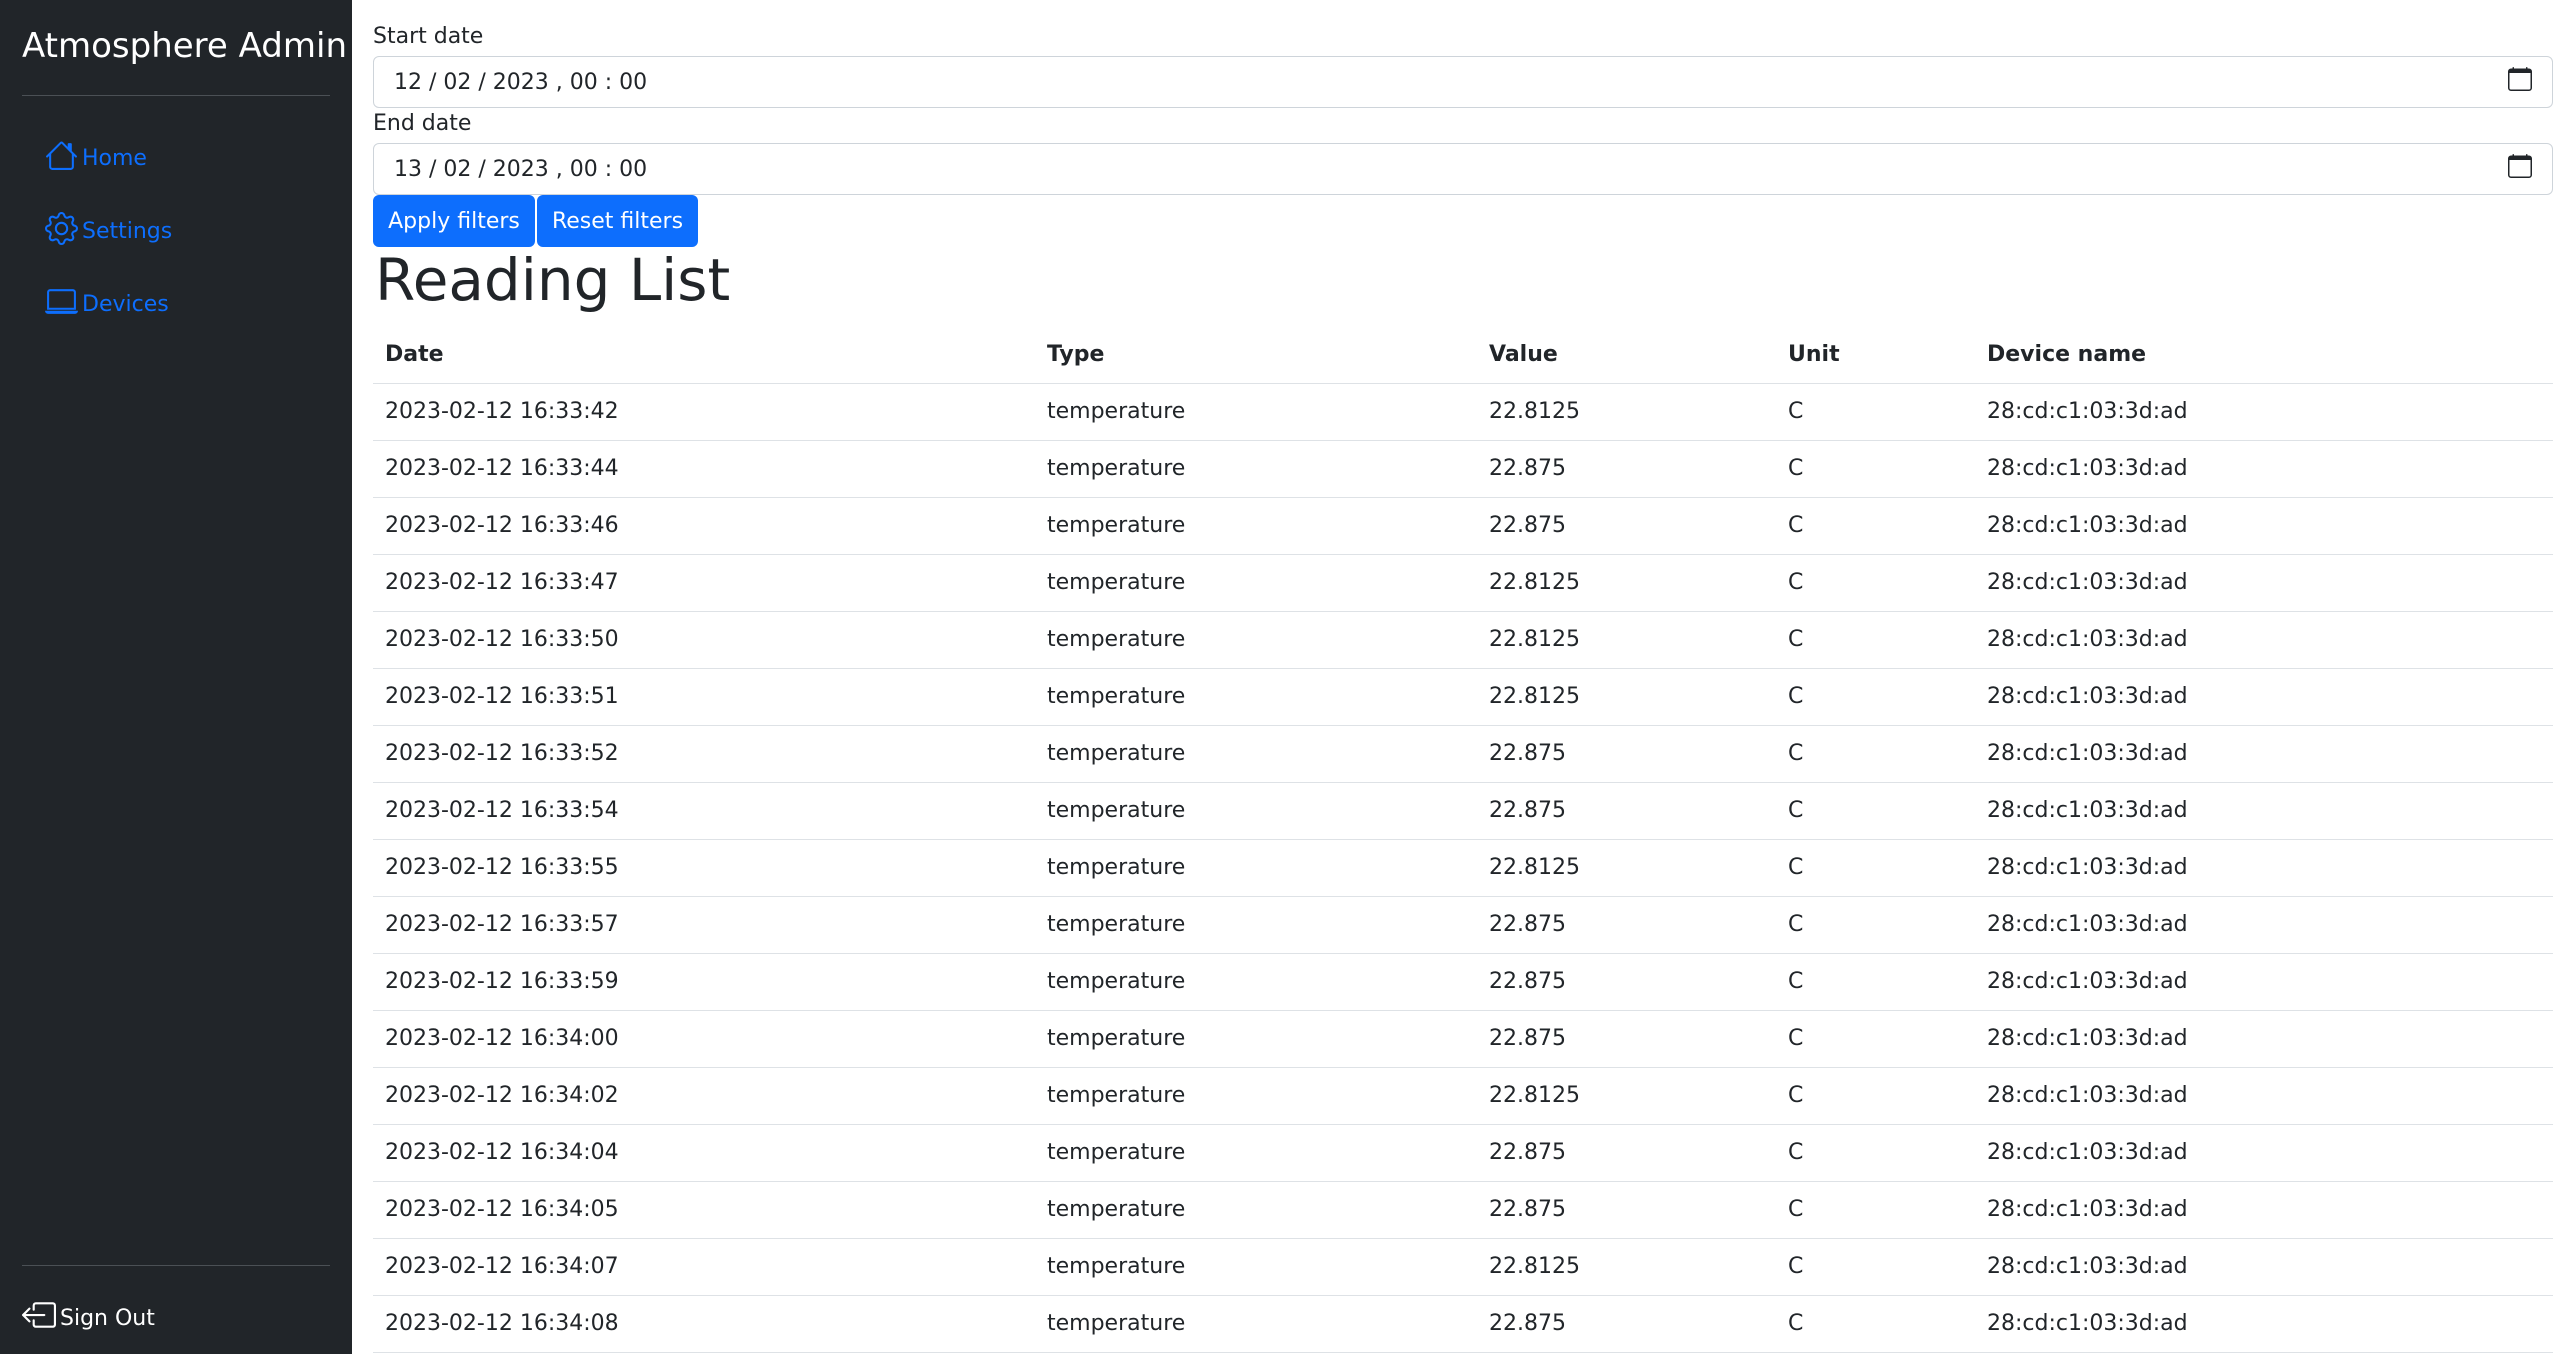 This screenshot has width=2560, height=1354. Describe the element at coordinates (1875, 355) in the screenshot. I see `column-header-unit: Unit` at that location.